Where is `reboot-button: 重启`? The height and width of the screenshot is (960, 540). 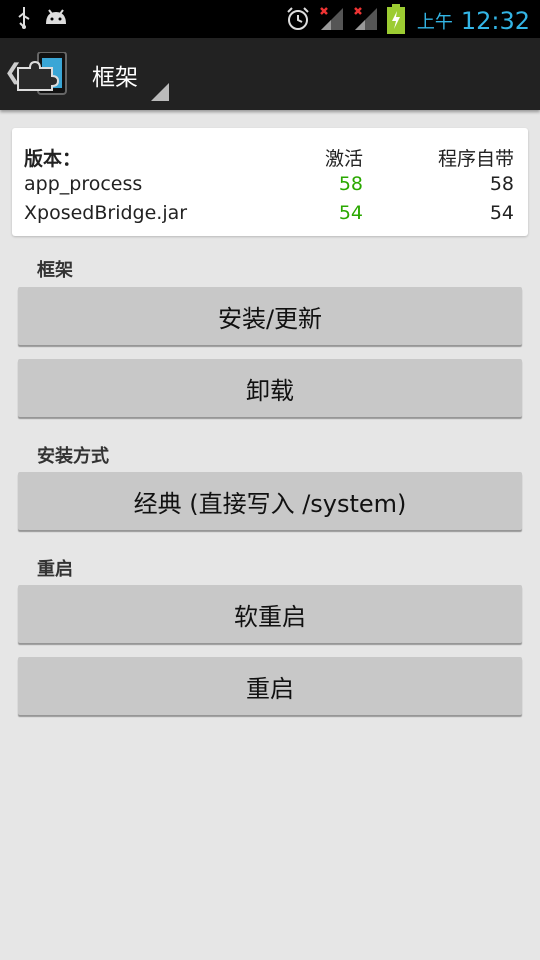 reboot-button: 重启 is located at coordinates (270, 686).